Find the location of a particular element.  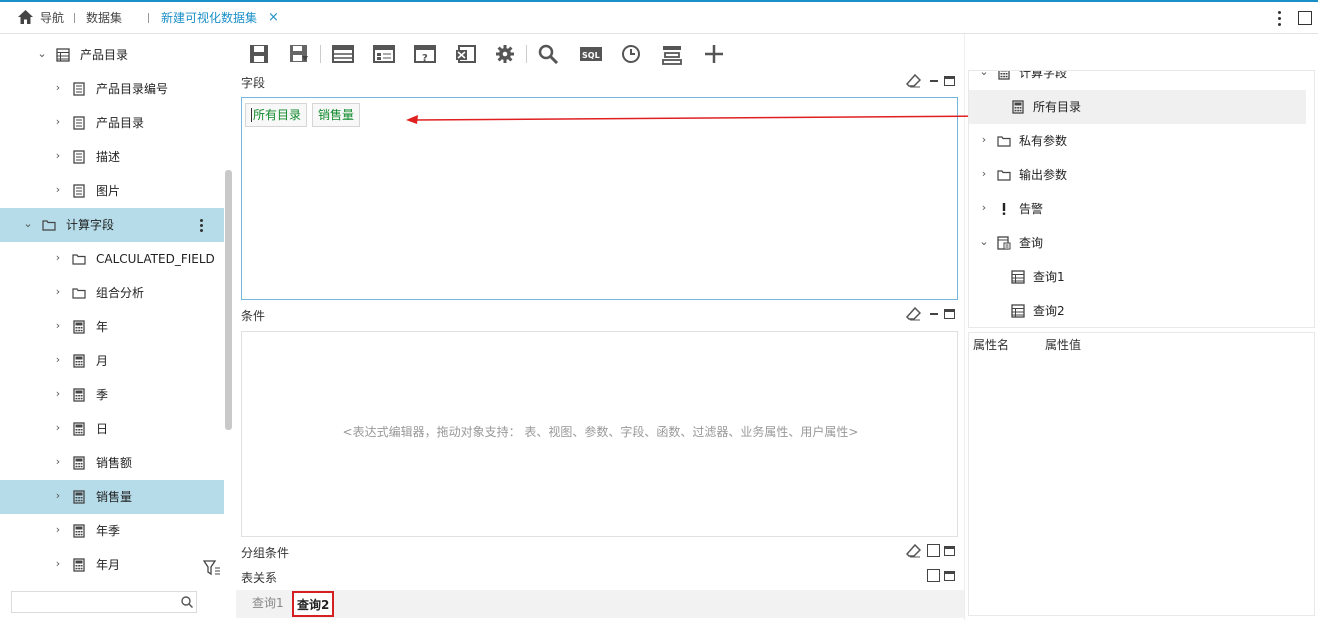

tree-search is located at coordinates (104, 602).